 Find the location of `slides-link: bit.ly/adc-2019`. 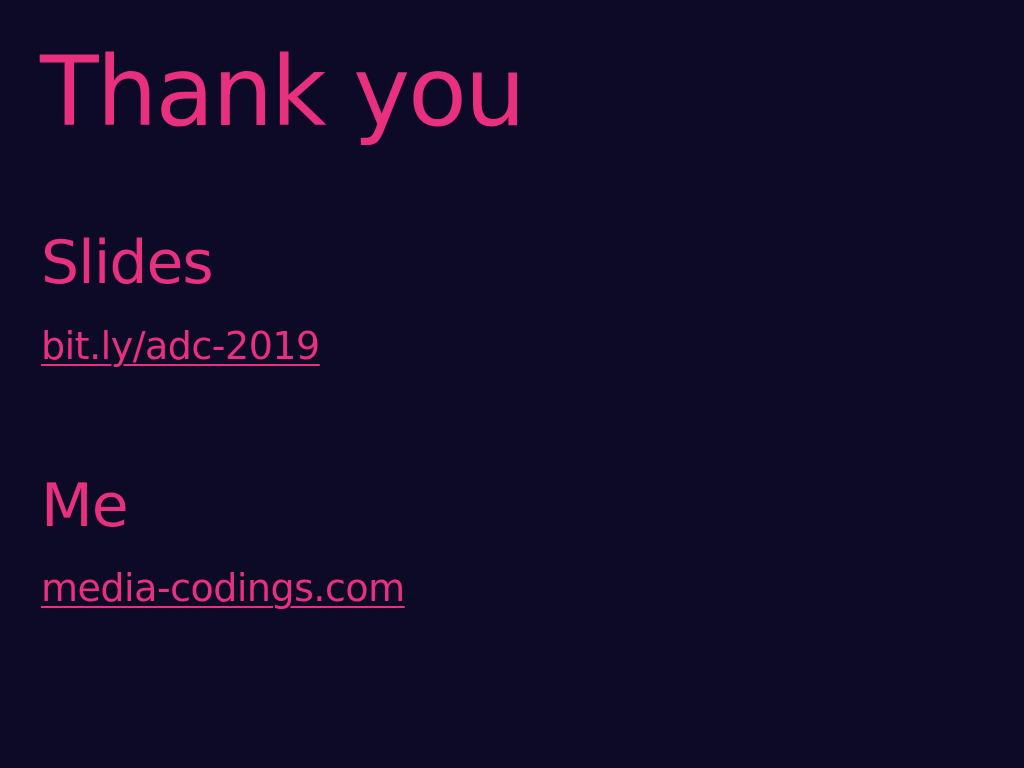

slides-link: bit.ly/adc-2019 is located at coordinates (180, 346).